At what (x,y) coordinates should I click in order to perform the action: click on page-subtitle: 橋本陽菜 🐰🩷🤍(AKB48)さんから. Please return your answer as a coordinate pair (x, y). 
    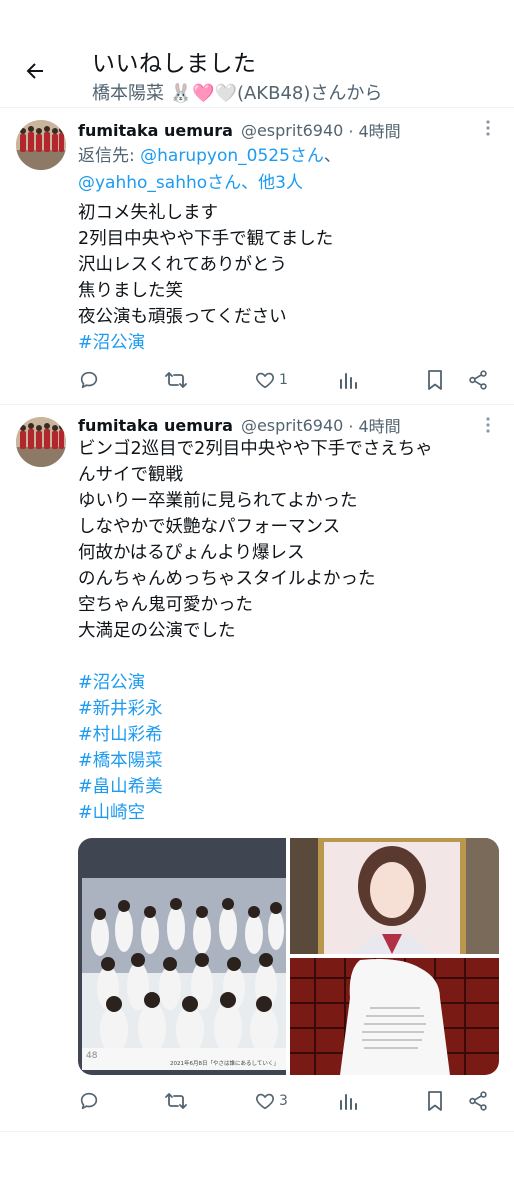
    Looking at the image, I should click on (237, 93).